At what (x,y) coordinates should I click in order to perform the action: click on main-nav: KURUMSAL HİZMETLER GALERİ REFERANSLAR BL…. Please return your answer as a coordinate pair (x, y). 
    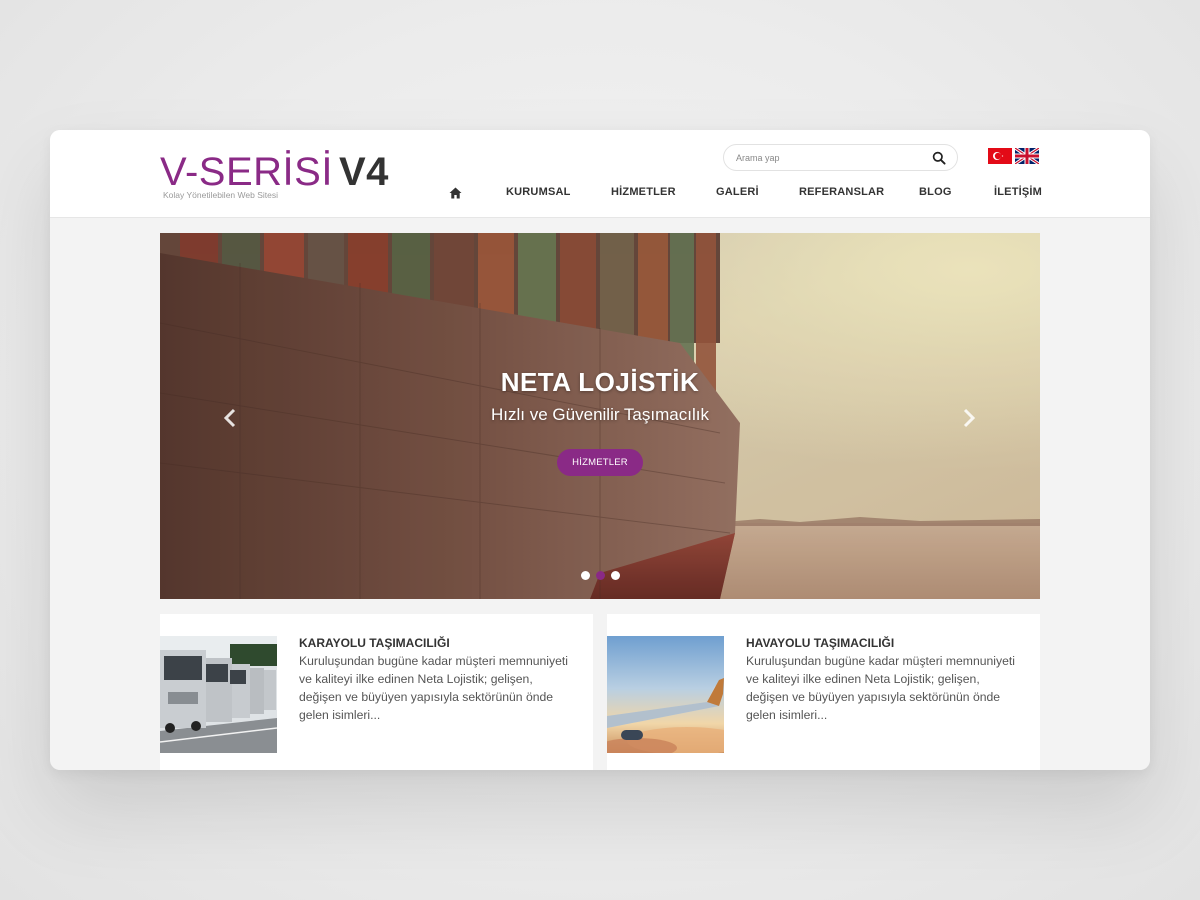
    Looking at the image, I should click on (600, 194).